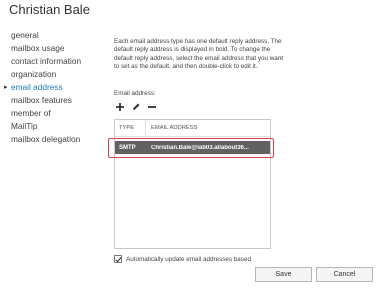 This screenshot has height=288, width=378. I want to click on sidebar-item-general: general, so click(56, 35).